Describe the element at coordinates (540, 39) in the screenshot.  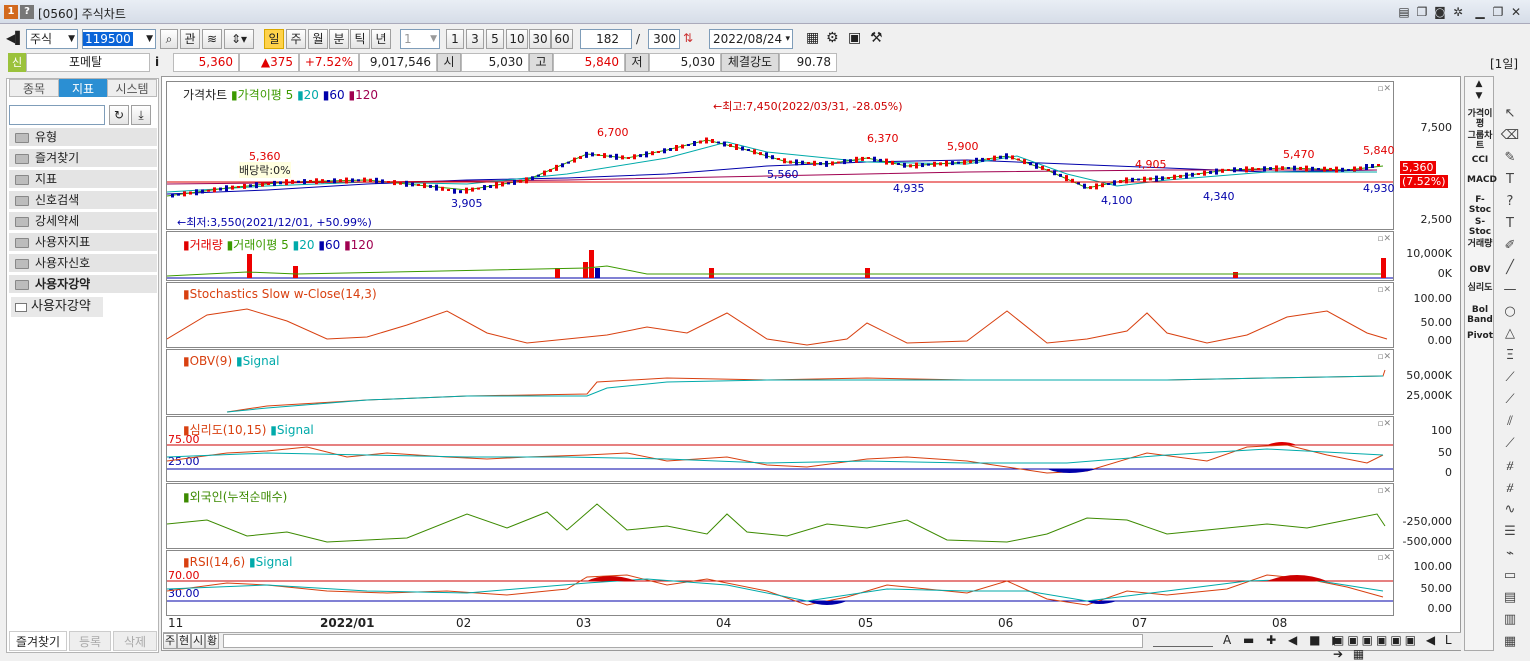
I see `unit-30: 30` at that location.